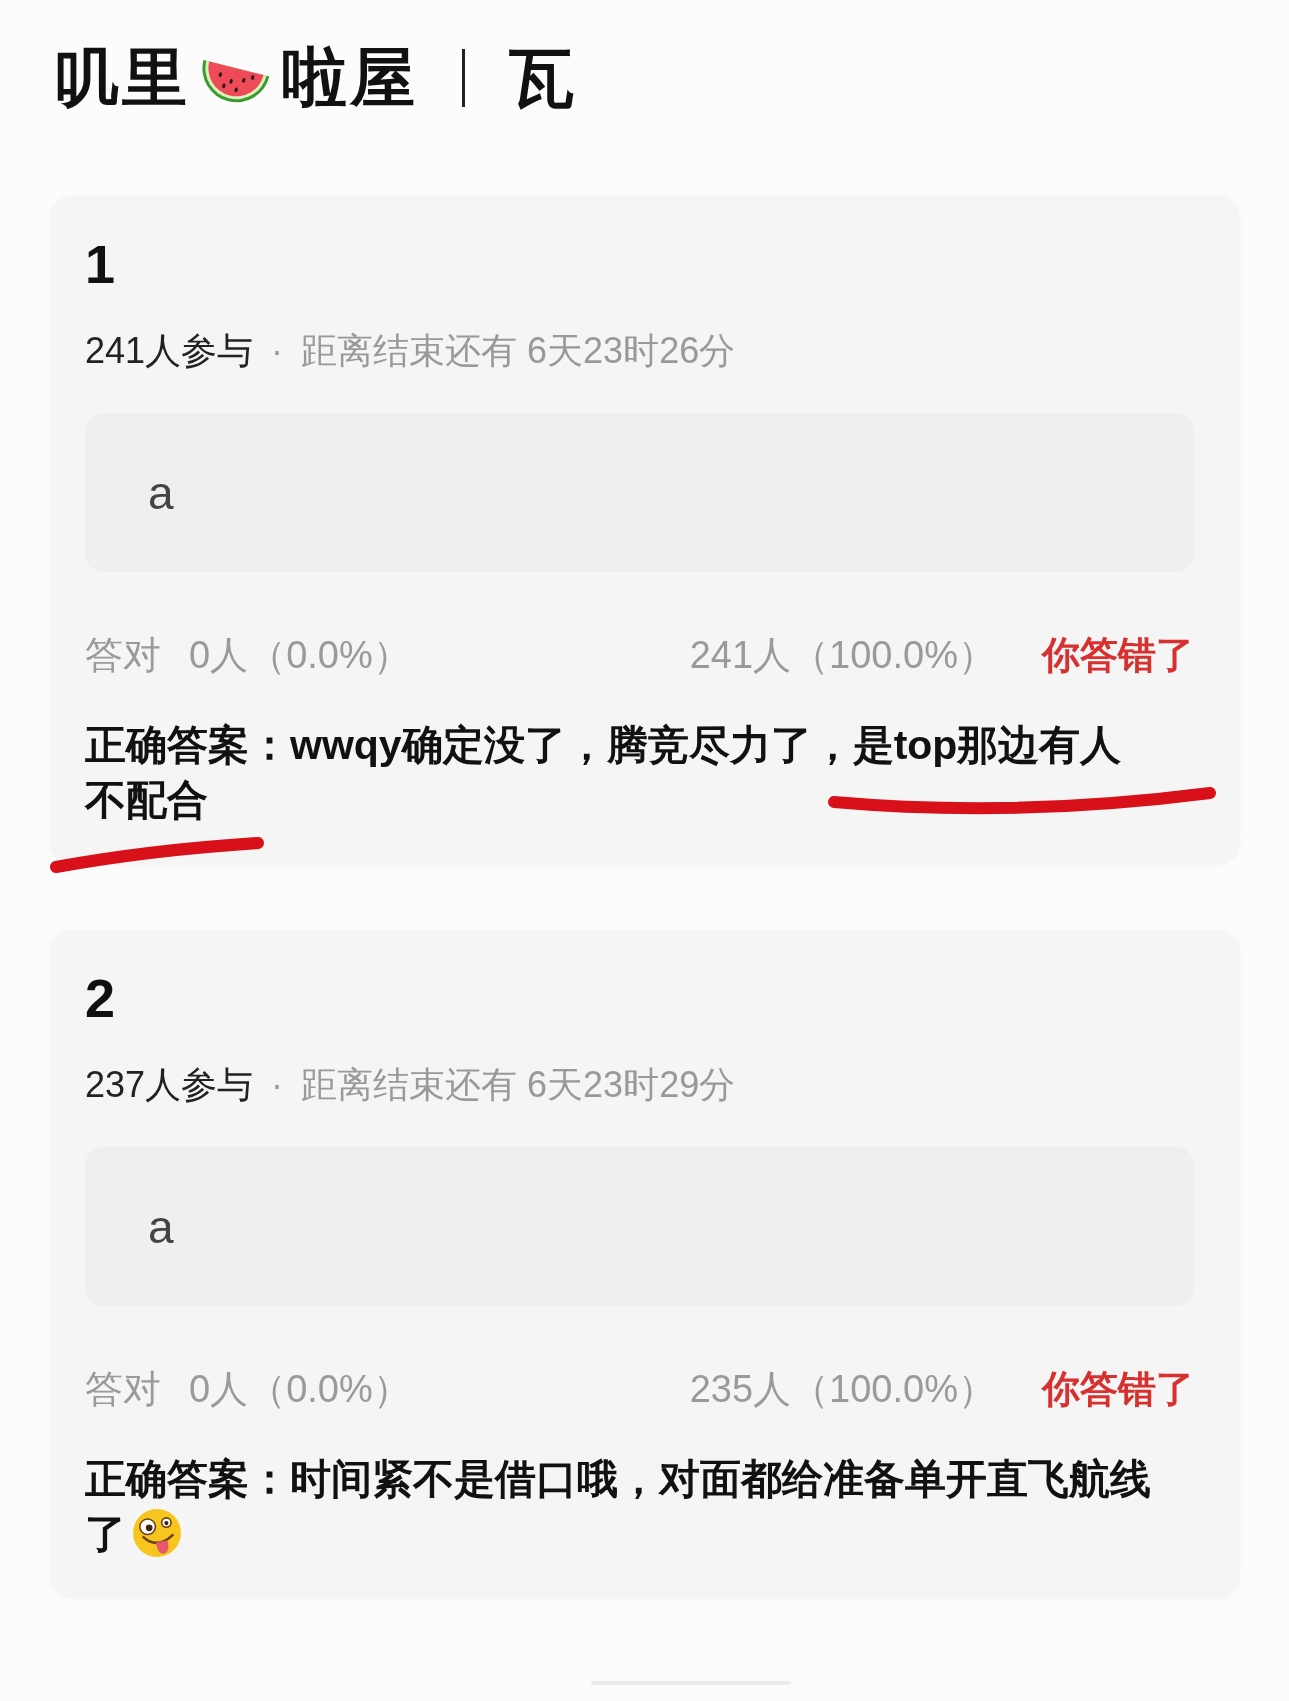 The width and height of the screenshot is (1289, 1701). What do you see at coordinates (122, 78) in the screenshot?
I see `brand-title: 叽里` at bounding box center [122, 78].